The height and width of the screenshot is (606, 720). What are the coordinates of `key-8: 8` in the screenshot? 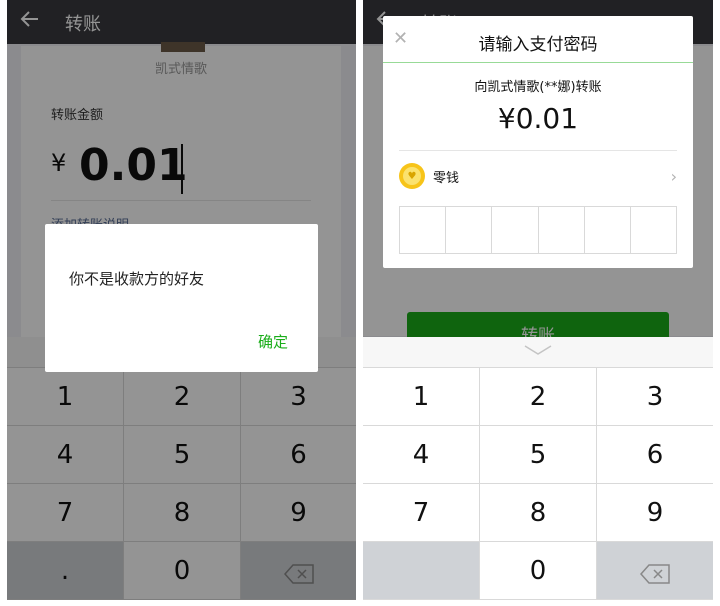 It's located at (538, 513).